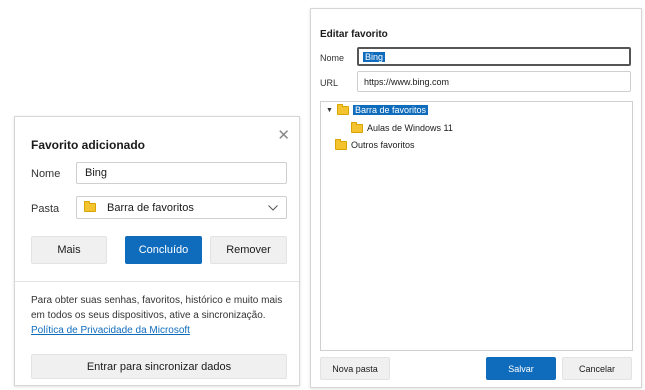 The image size is (645, 390). I want to click on url-label: URL, so click(329, 83).